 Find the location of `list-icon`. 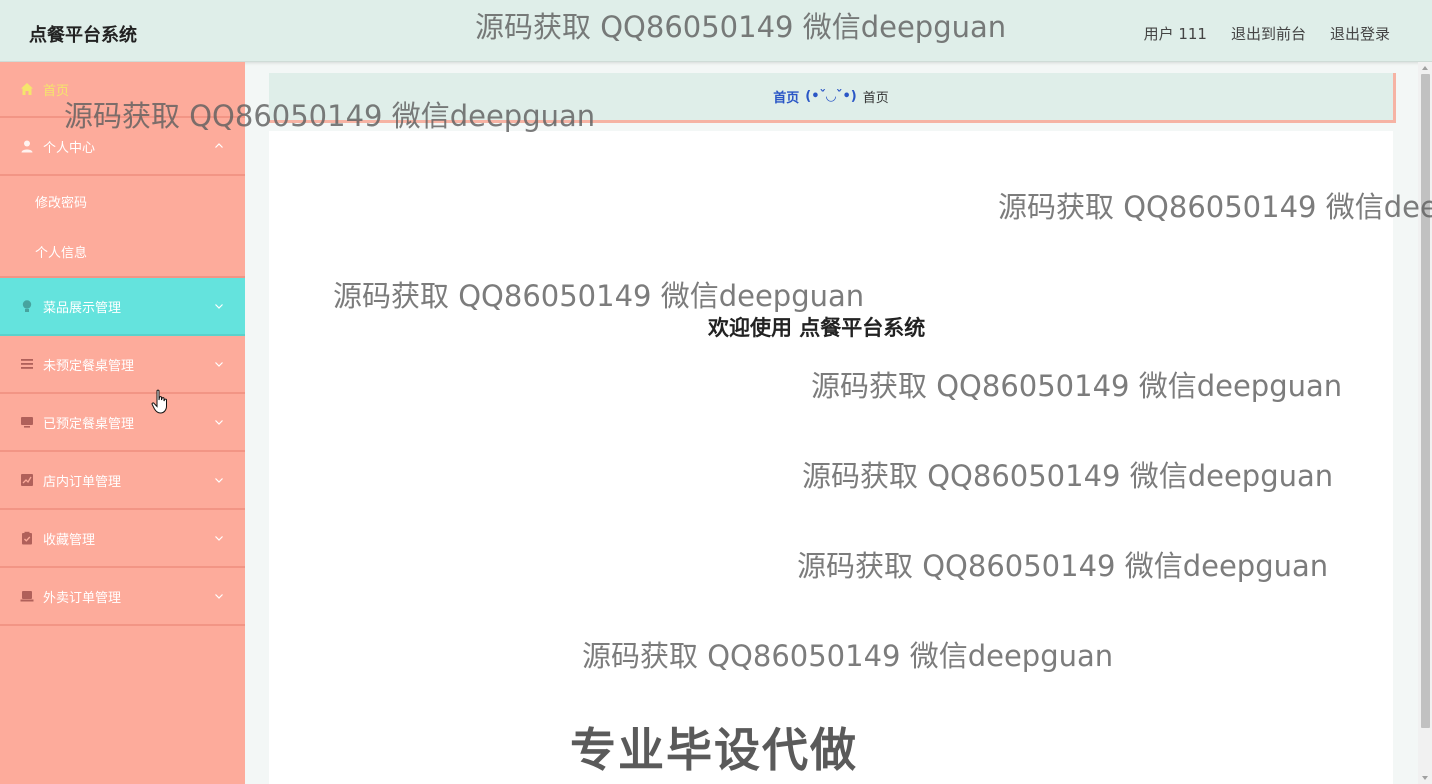

list-icon is located at coordinates (26, 364).